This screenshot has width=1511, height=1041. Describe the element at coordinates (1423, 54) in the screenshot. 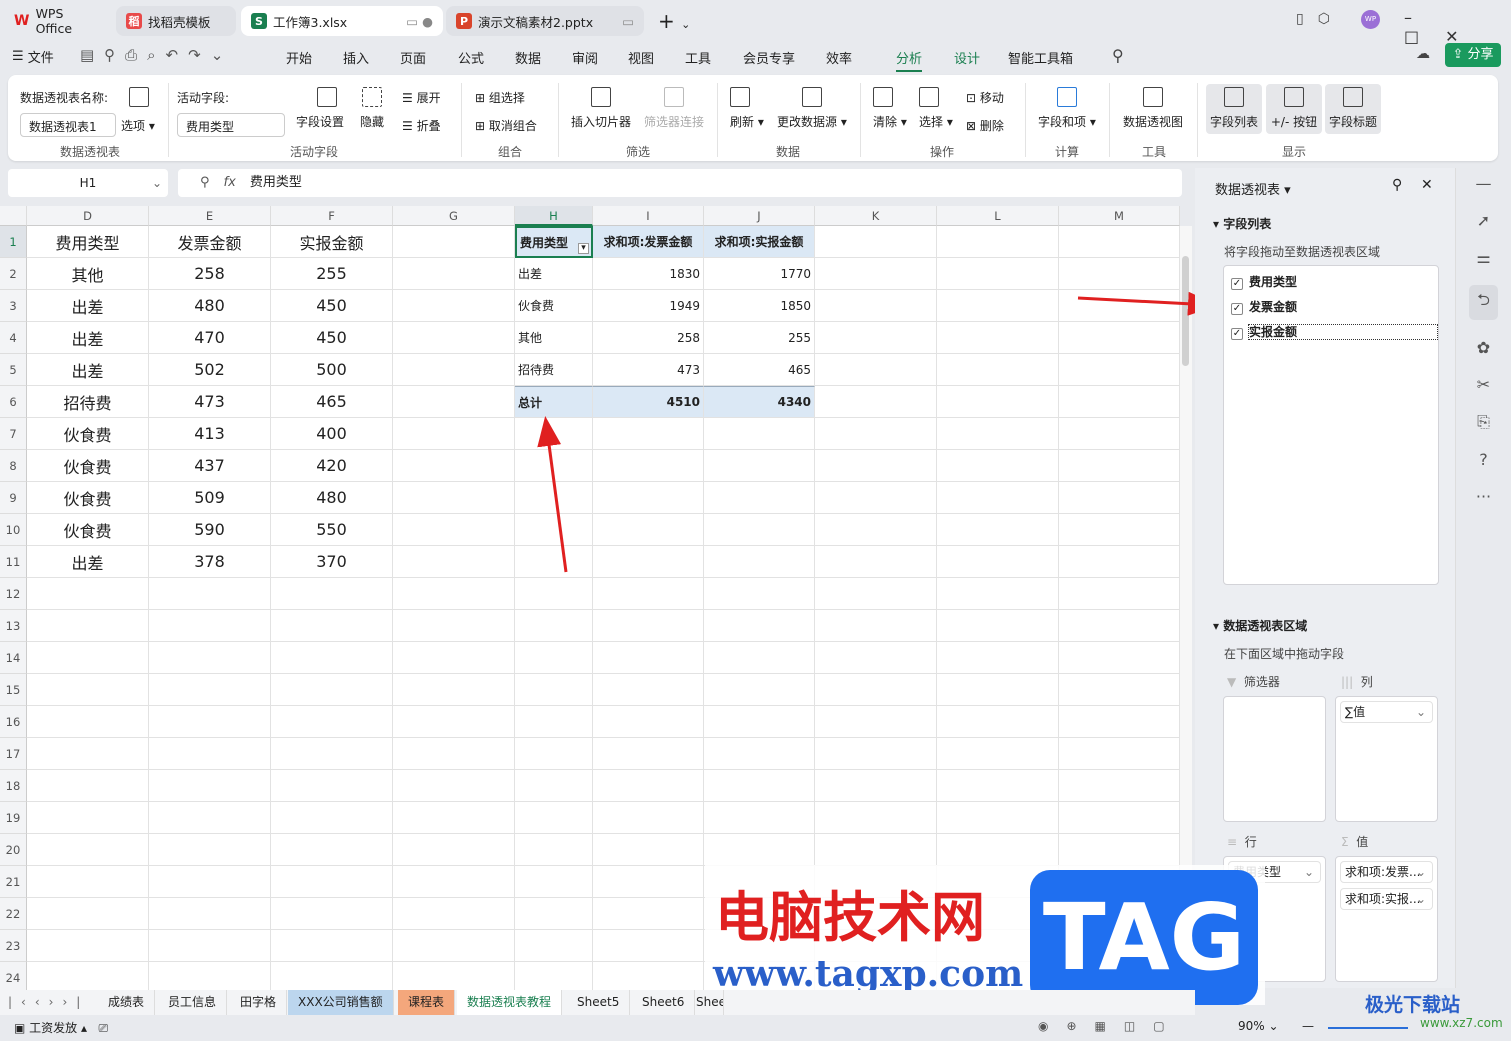

I see `cloud-icon: ☁` at that location.